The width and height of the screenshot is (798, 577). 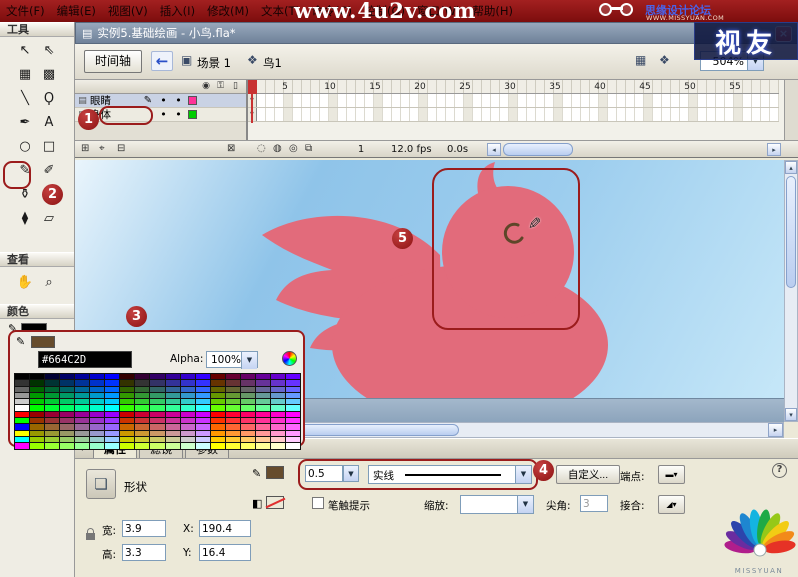 What do you see at coordinates (177, 11) in the screenshot?
I see `menu-item: 插入(I)` at bounding box center [177, 11].